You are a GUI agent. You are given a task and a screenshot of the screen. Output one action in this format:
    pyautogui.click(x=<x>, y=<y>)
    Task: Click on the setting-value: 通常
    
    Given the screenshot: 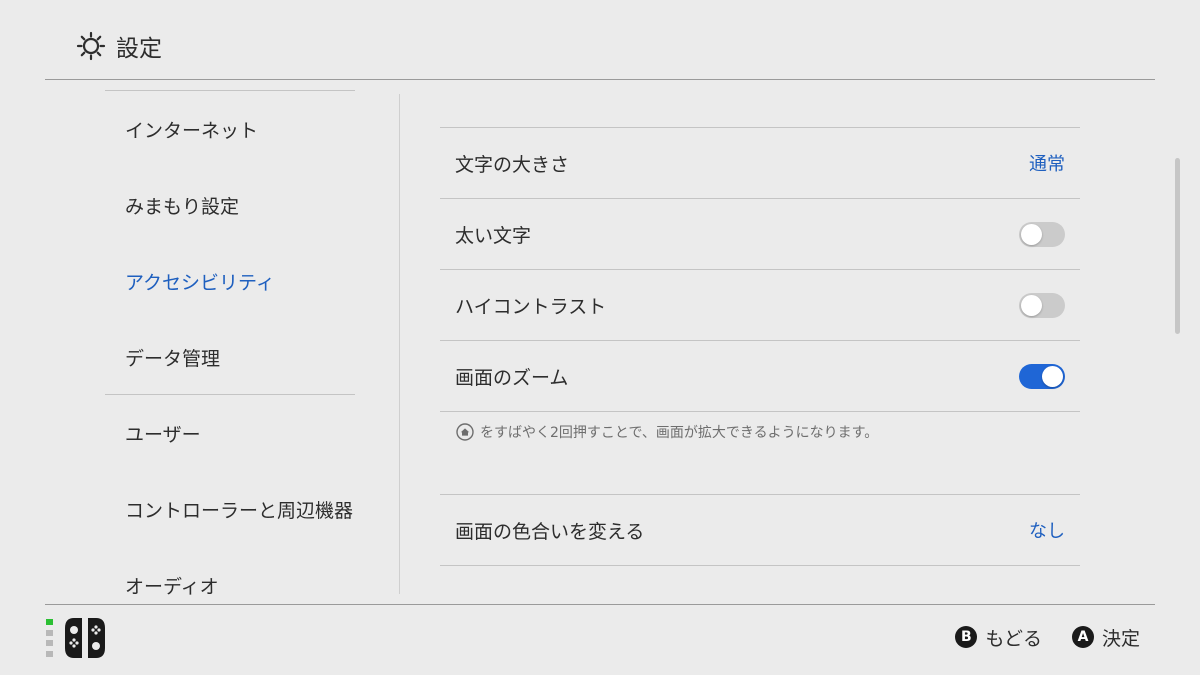 What is the action you would take?
    pyautogui.click(x=1047, y=164)
    